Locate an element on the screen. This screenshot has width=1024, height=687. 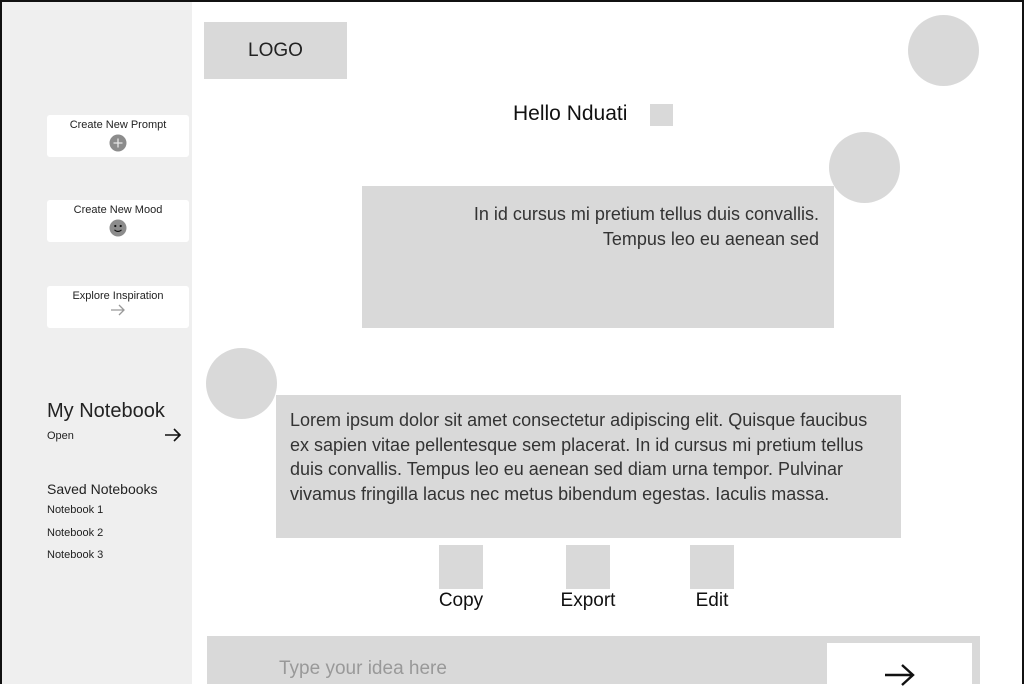
saved-notebooks-title: Saved Notebooks is located at coordinates (102, 489).